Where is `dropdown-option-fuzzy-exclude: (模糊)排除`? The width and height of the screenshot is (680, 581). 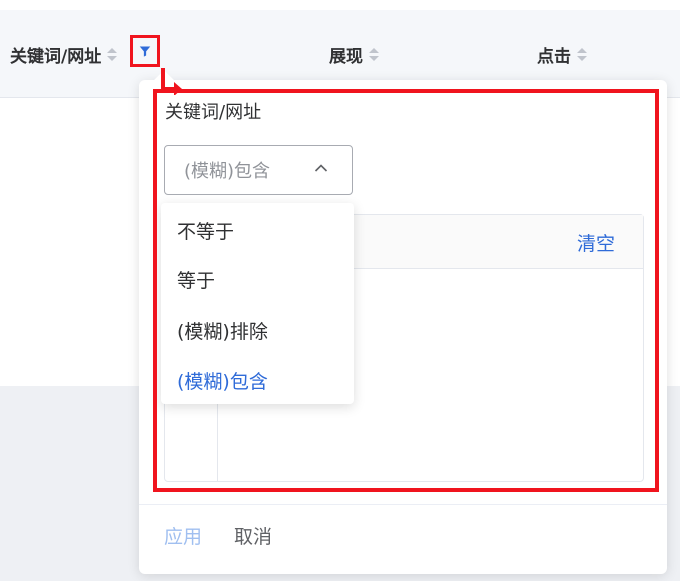
dropdown-option-fuzzy-exclude: (模糊)排除 is located at coordinates (222, 330).